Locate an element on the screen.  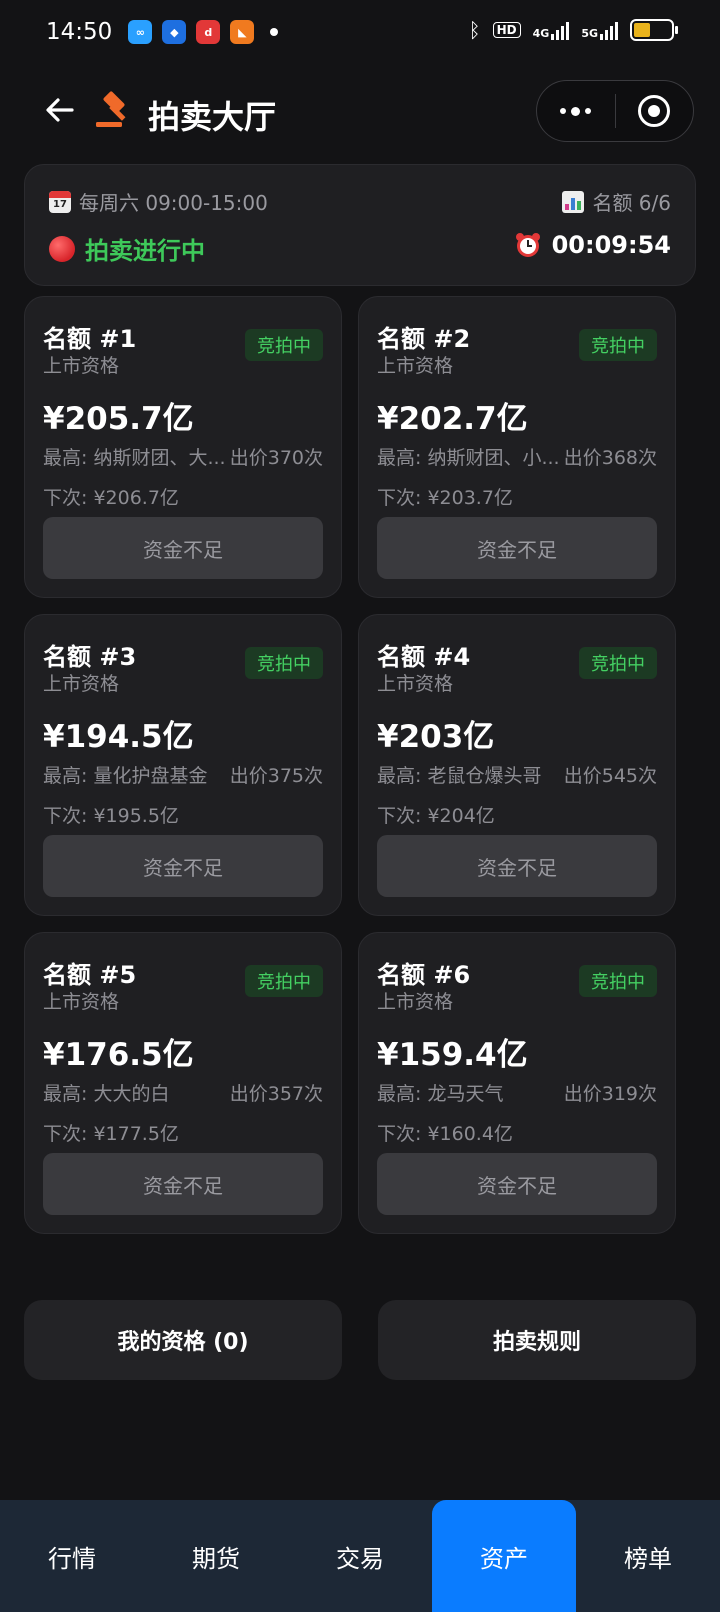
red-circle-icon is located at coordinates (62, 248).